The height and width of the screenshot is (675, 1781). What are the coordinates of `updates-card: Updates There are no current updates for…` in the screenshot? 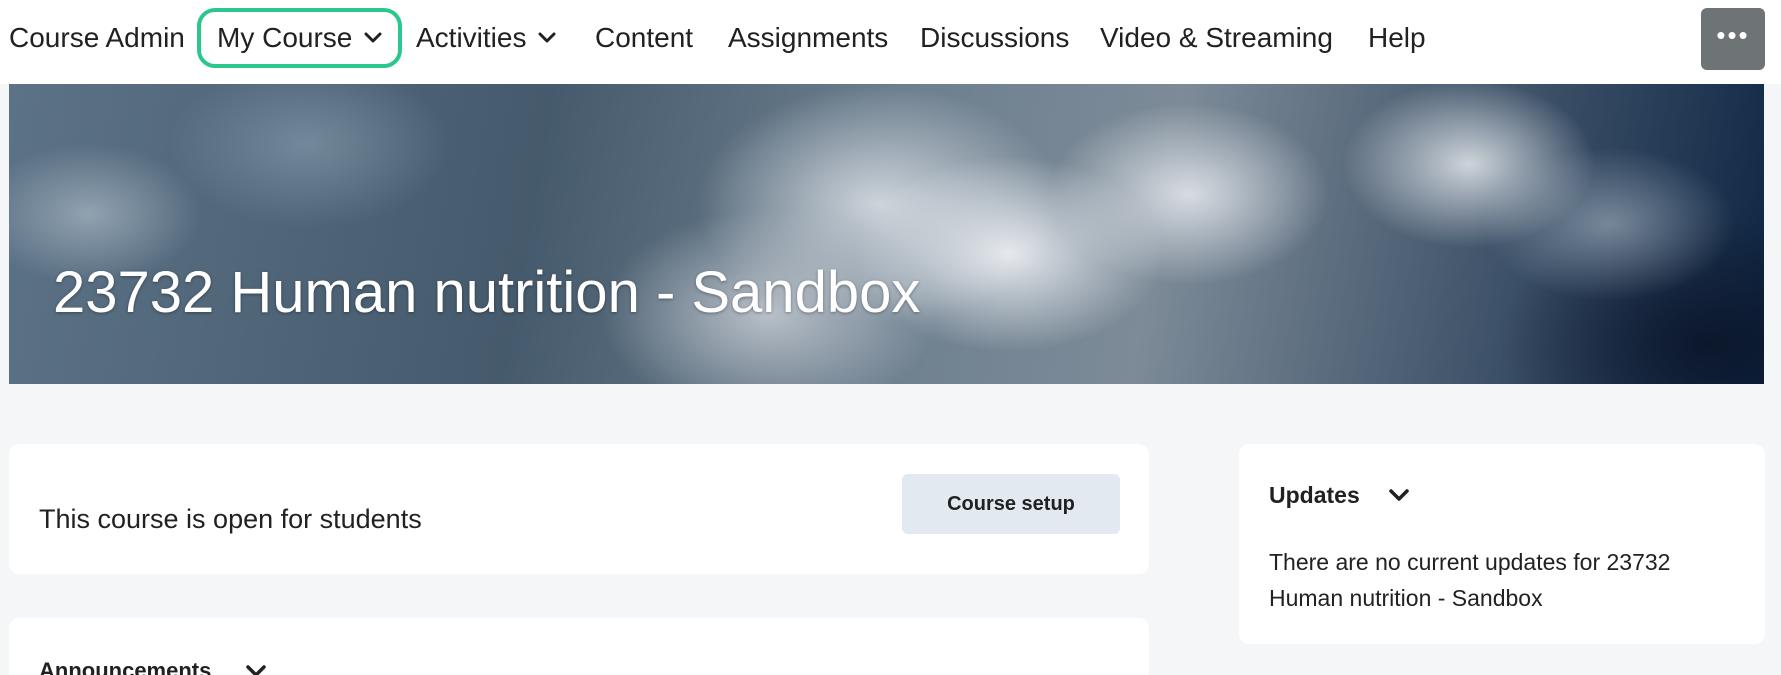 It's located at (1502, 544).